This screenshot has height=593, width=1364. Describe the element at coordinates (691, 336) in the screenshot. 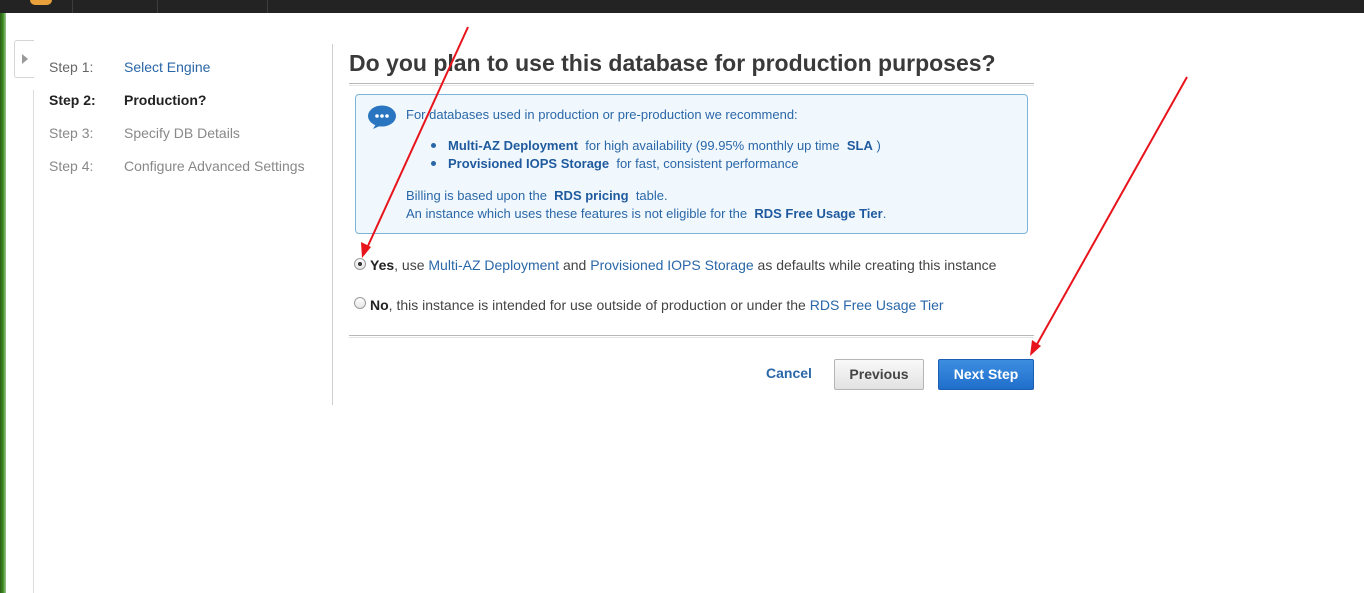

I see `actions-rule` at that location.